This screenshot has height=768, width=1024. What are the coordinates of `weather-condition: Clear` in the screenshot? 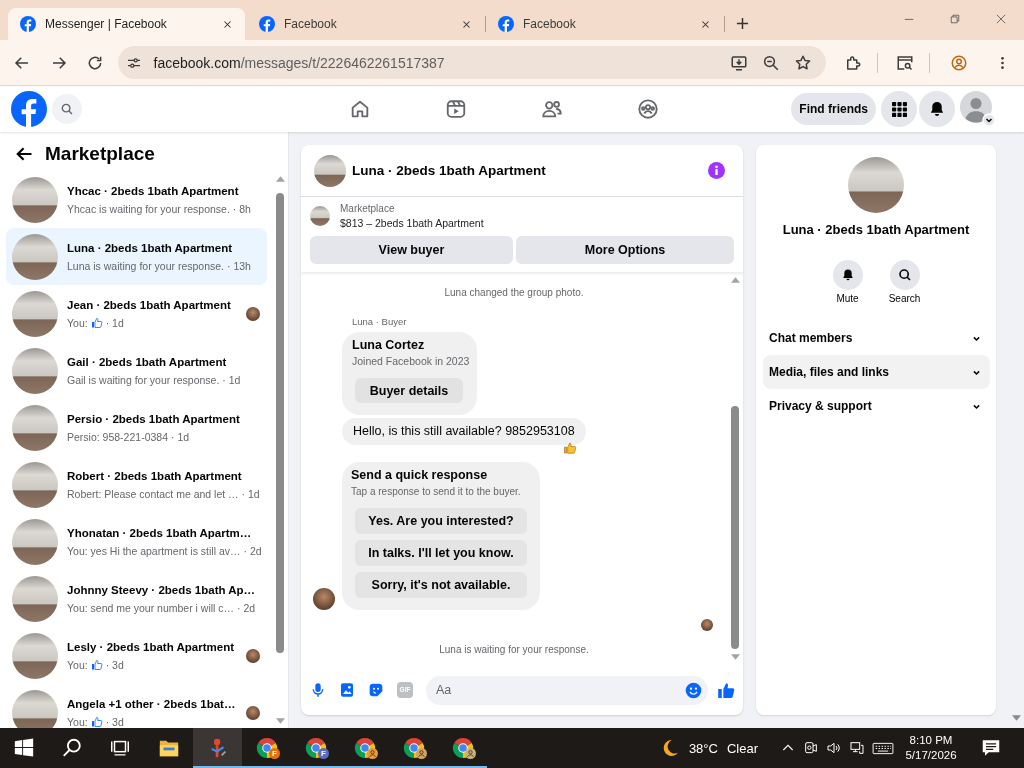 It's located at (742, 748).